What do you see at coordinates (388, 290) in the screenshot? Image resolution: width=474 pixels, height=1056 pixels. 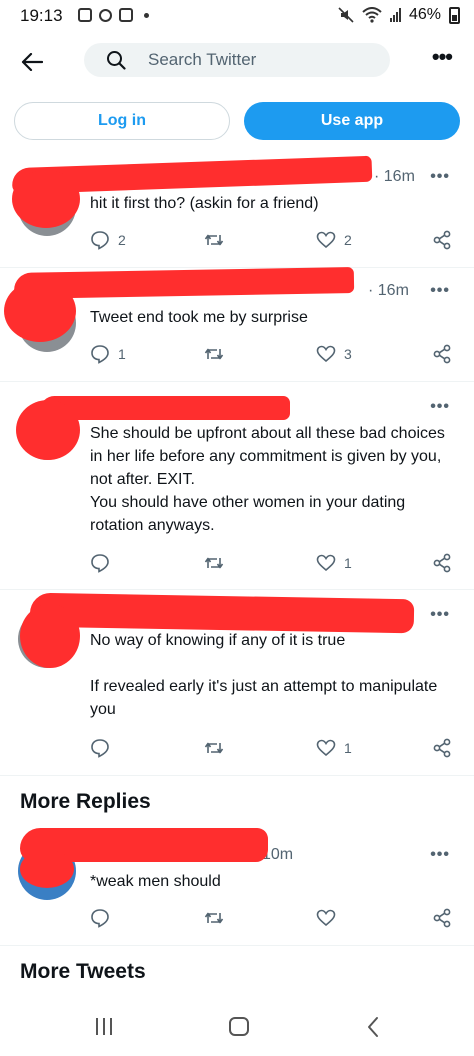 I see `tweet-time: · 16m` at bounding box center [388, 290].